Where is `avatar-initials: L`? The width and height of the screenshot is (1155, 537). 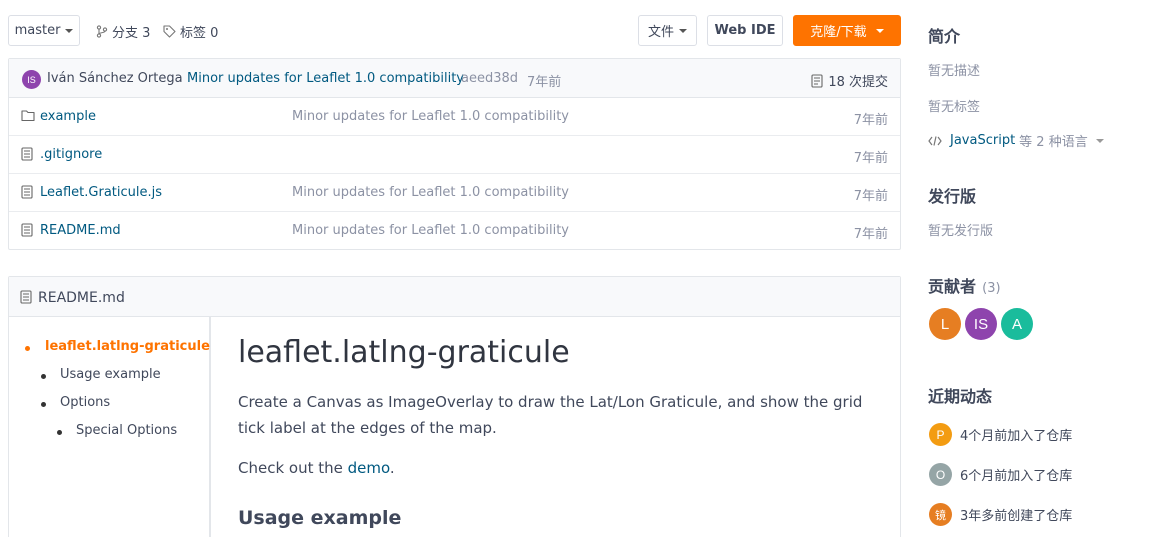 avatar-initials: L is located at coordinates (945, 324).